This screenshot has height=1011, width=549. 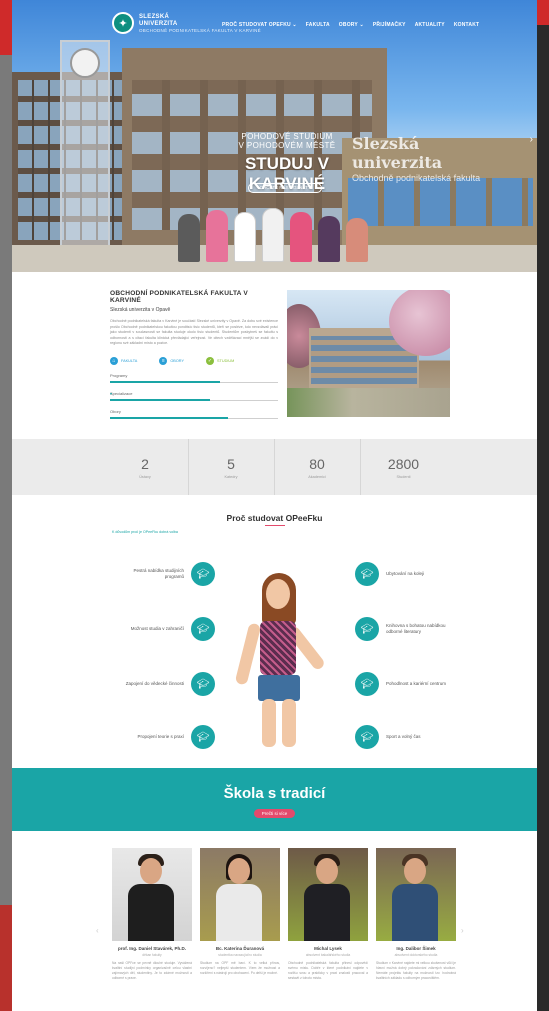 What do you see at coordinates (397, 153) in the screenshot?
I see `building-banner-line1: Slezská univerzita` at bounding box center [397, 153].